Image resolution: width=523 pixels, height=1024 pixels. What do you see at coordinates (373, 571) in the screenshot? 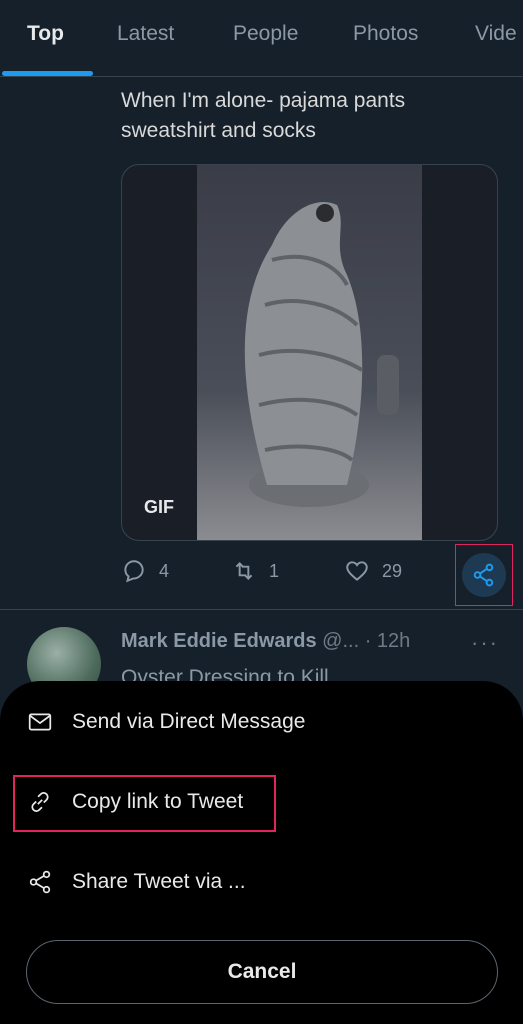
I see `like-button: 29` at bounding box center [373, 571].